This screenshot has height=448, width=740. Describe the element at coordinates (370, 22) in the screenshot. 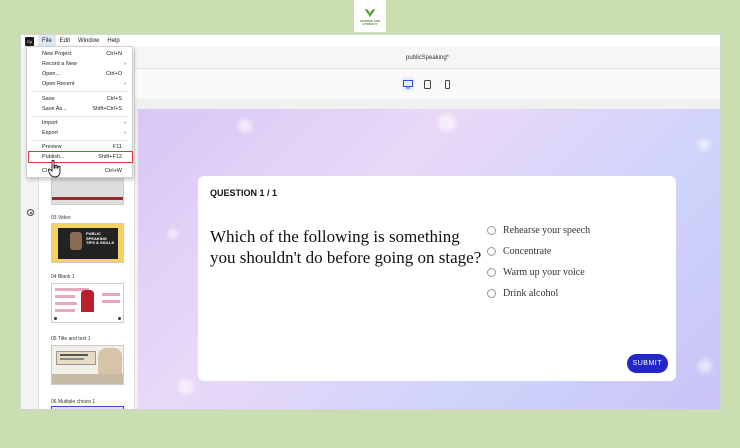

I see `logo-text: SCIENCE AND LITERACY` at that location.